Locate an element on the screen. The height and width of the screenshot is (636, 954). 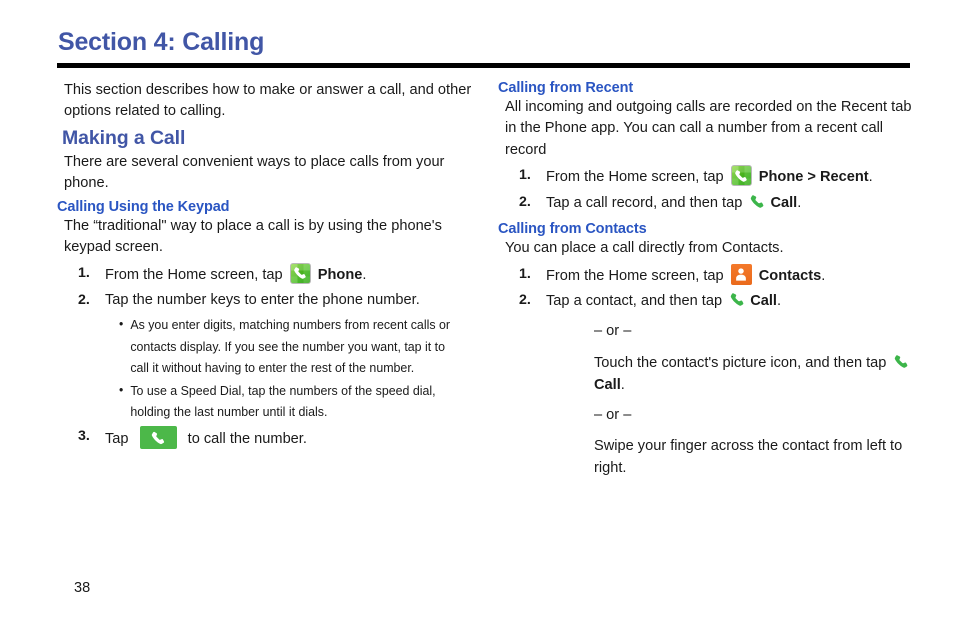
step-bold-label: Phone > Recent is located at coordinates (813, 177).